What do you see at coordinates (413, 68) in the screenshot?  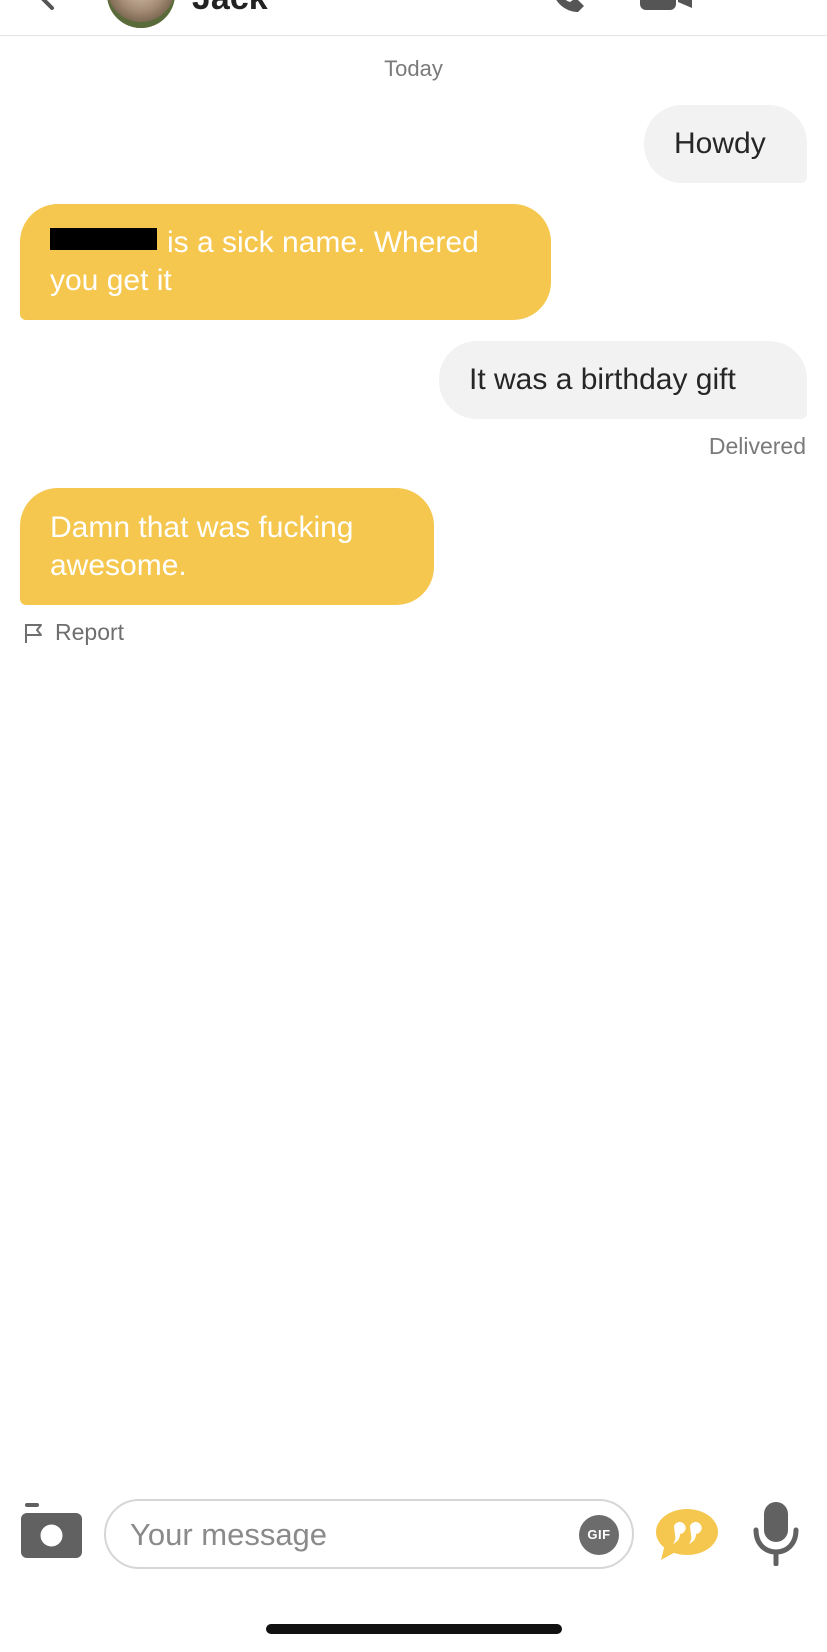 I see `day-separator: Today` at bounding box center [413, 68].